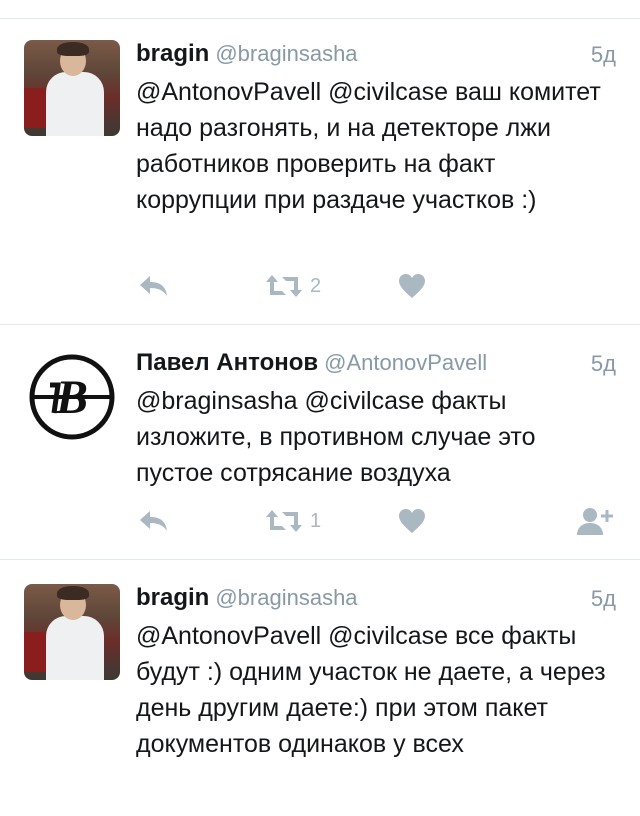  I want to click on follow-button, so click(595, 521).